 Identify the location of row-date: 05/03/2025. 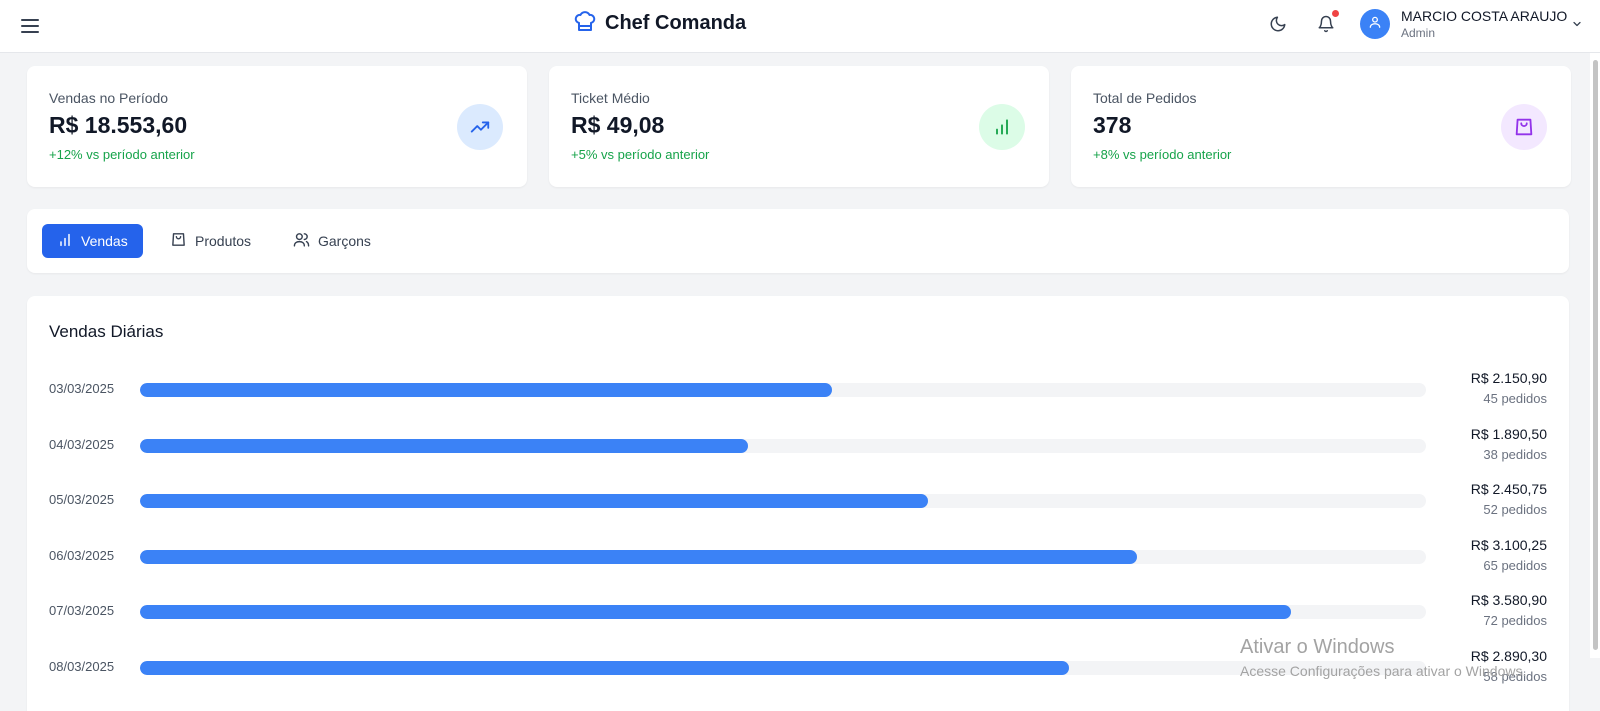
(82, 499).